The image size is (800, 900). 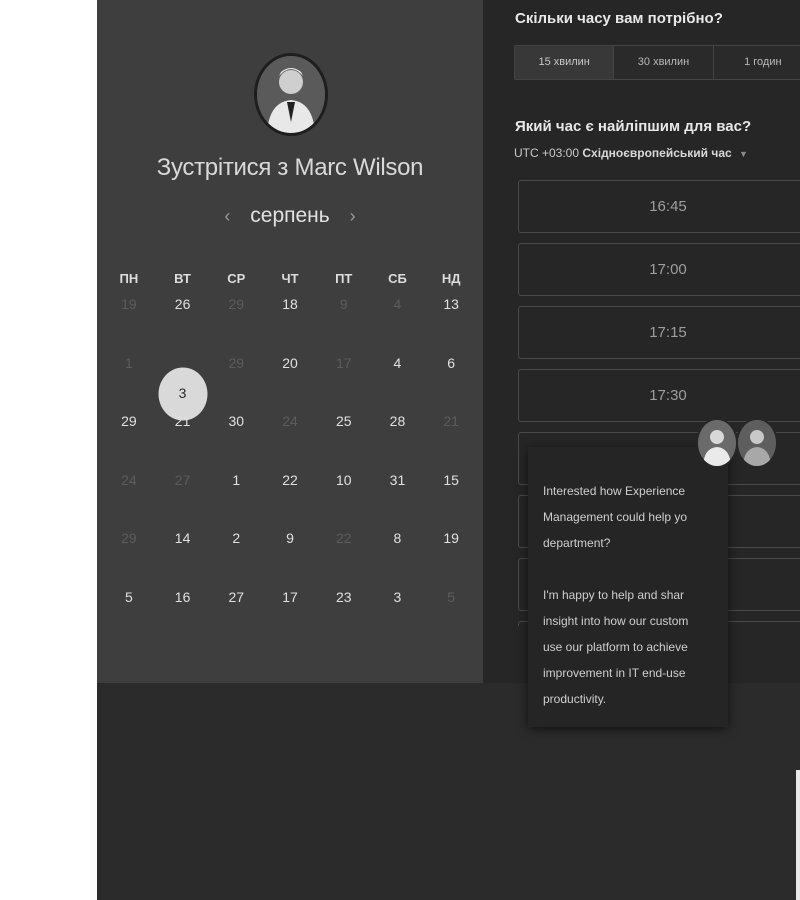 I want to click on chevron-right-icon: ›, so click(x=353, y=216).